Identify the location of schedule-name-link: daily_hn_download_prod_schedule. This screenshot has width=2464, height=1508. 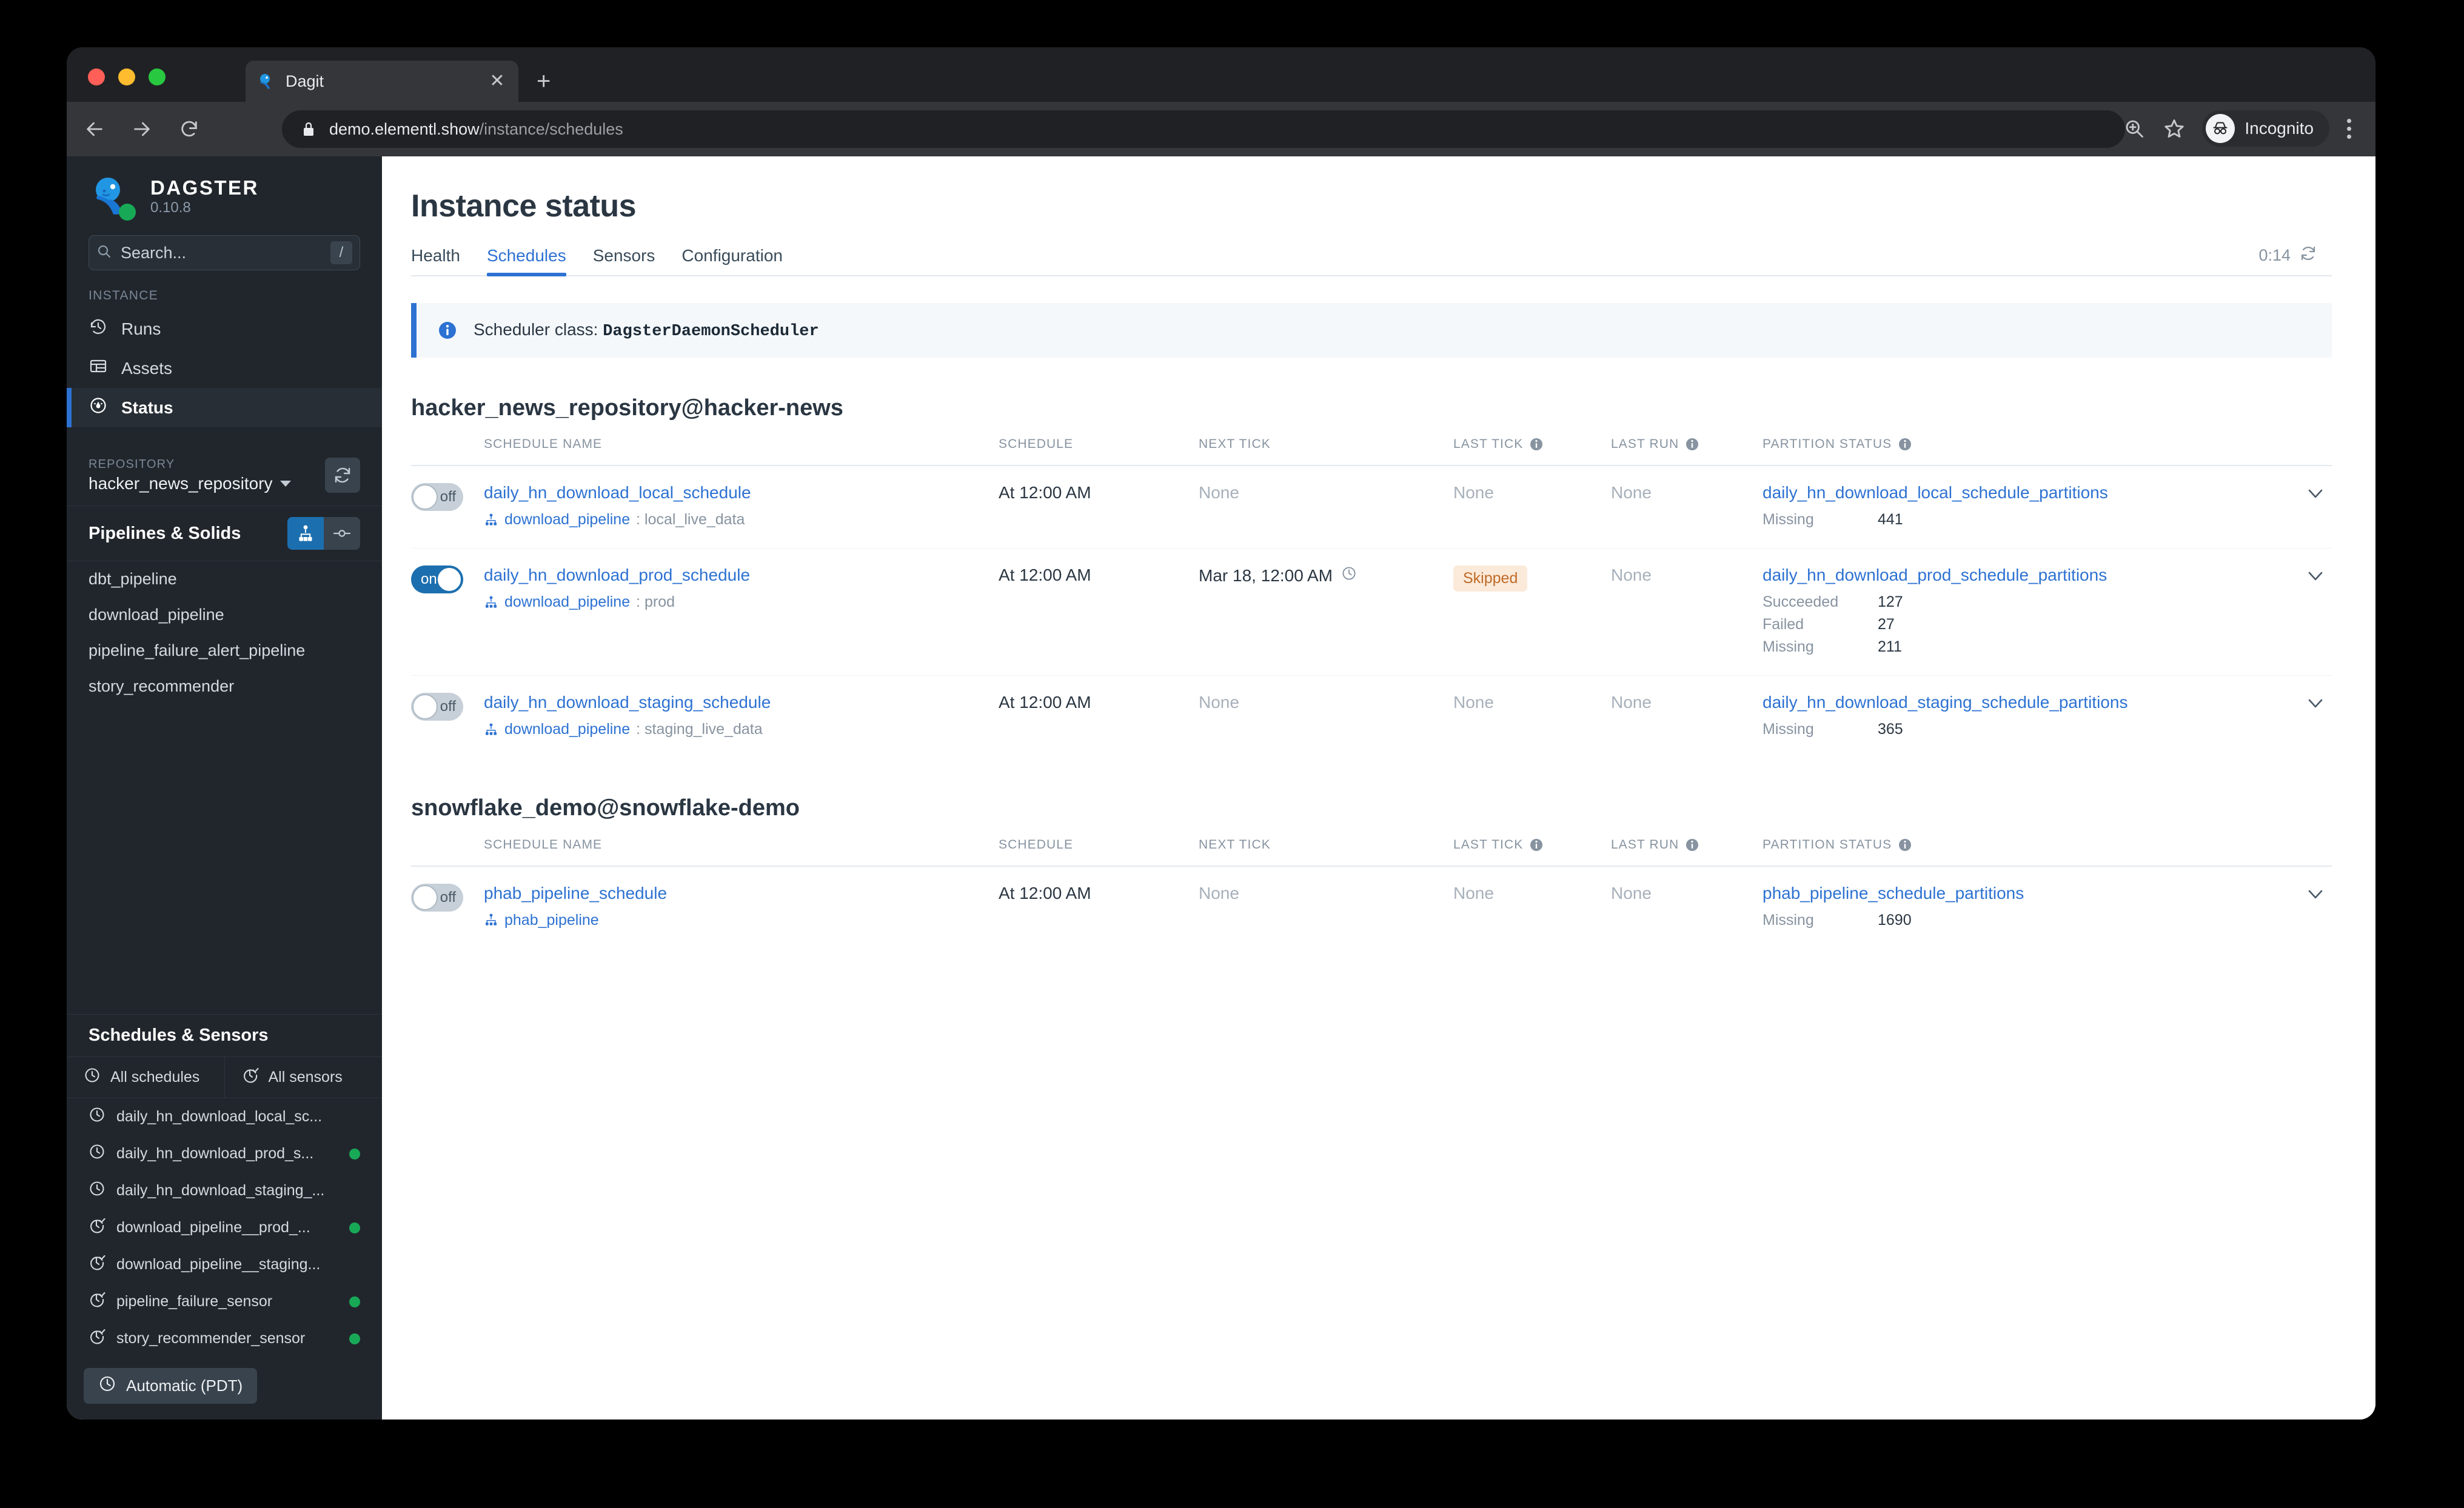
(617, 575).